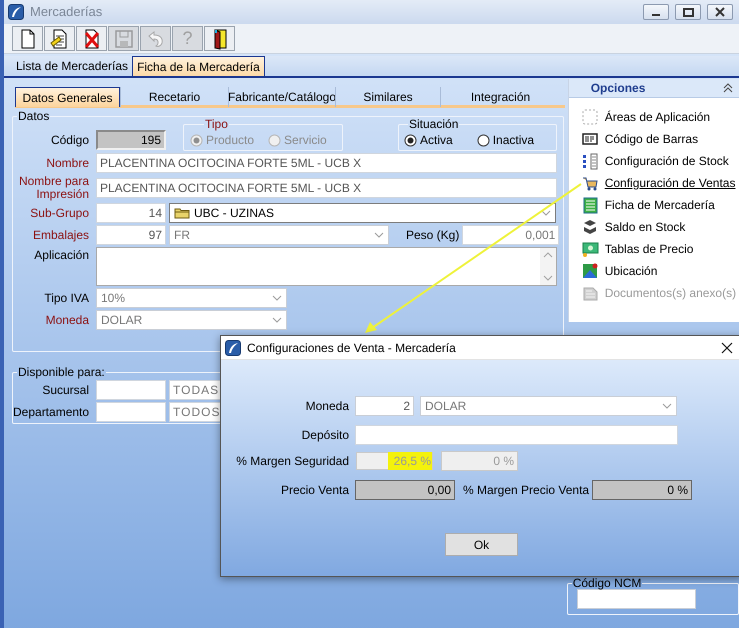 The height and width of the screenshot is (628, 739). I want to click on tab: Recetario, so click(174, 97).